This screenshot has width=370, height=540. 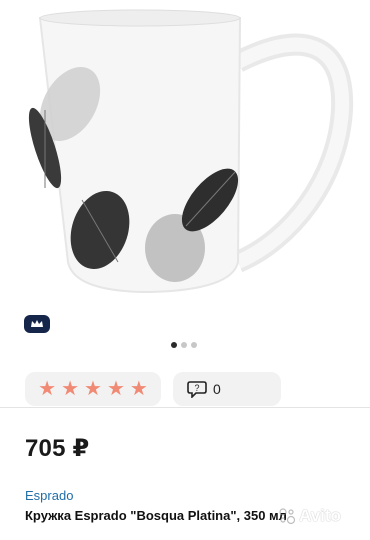 I want to click on avito-watermark: Avito, so click(x=321, y=516).